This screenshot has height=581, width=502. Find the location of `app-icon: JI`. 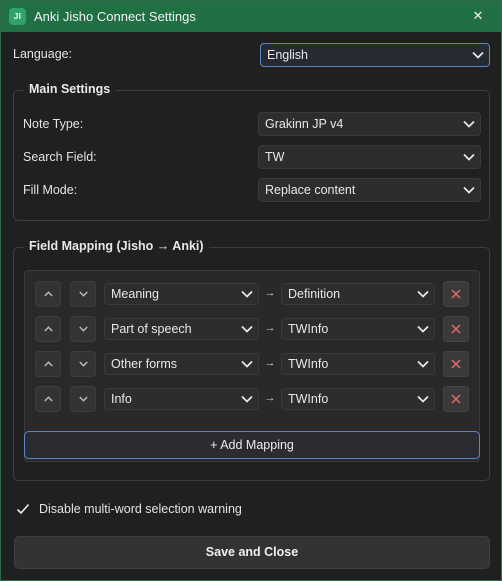

app-icon: JI is located at coordinates (17, 16).